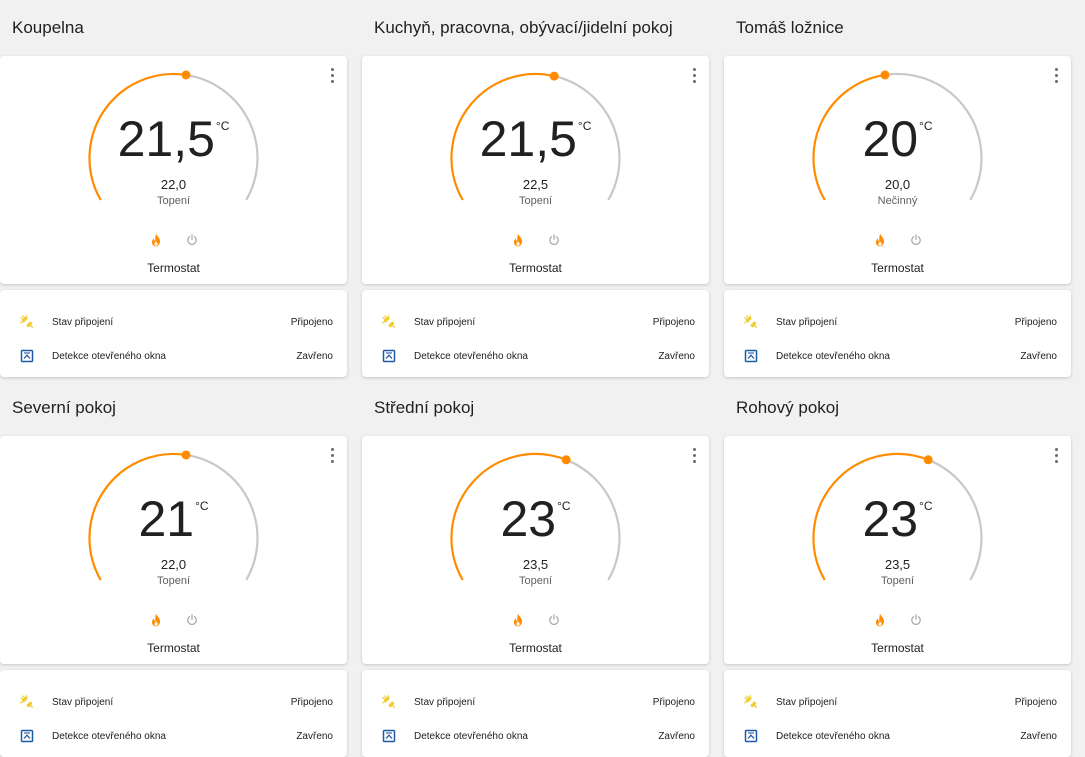  I want to click on thermostat-card: 21°C 22,0 Topení Termostat, so click(173, 550).